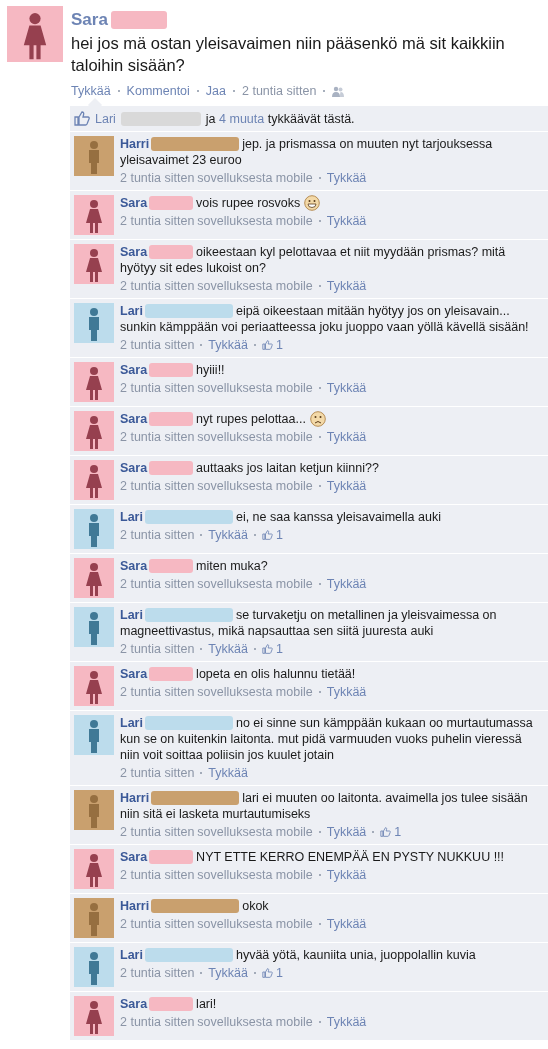 Image resolution: width=548 pixels, height=1049 pixels. What do you see at coordinates (91, 91) in the screenshot?
I see `action-link: Tykkää` at bounding box center [91, 91].